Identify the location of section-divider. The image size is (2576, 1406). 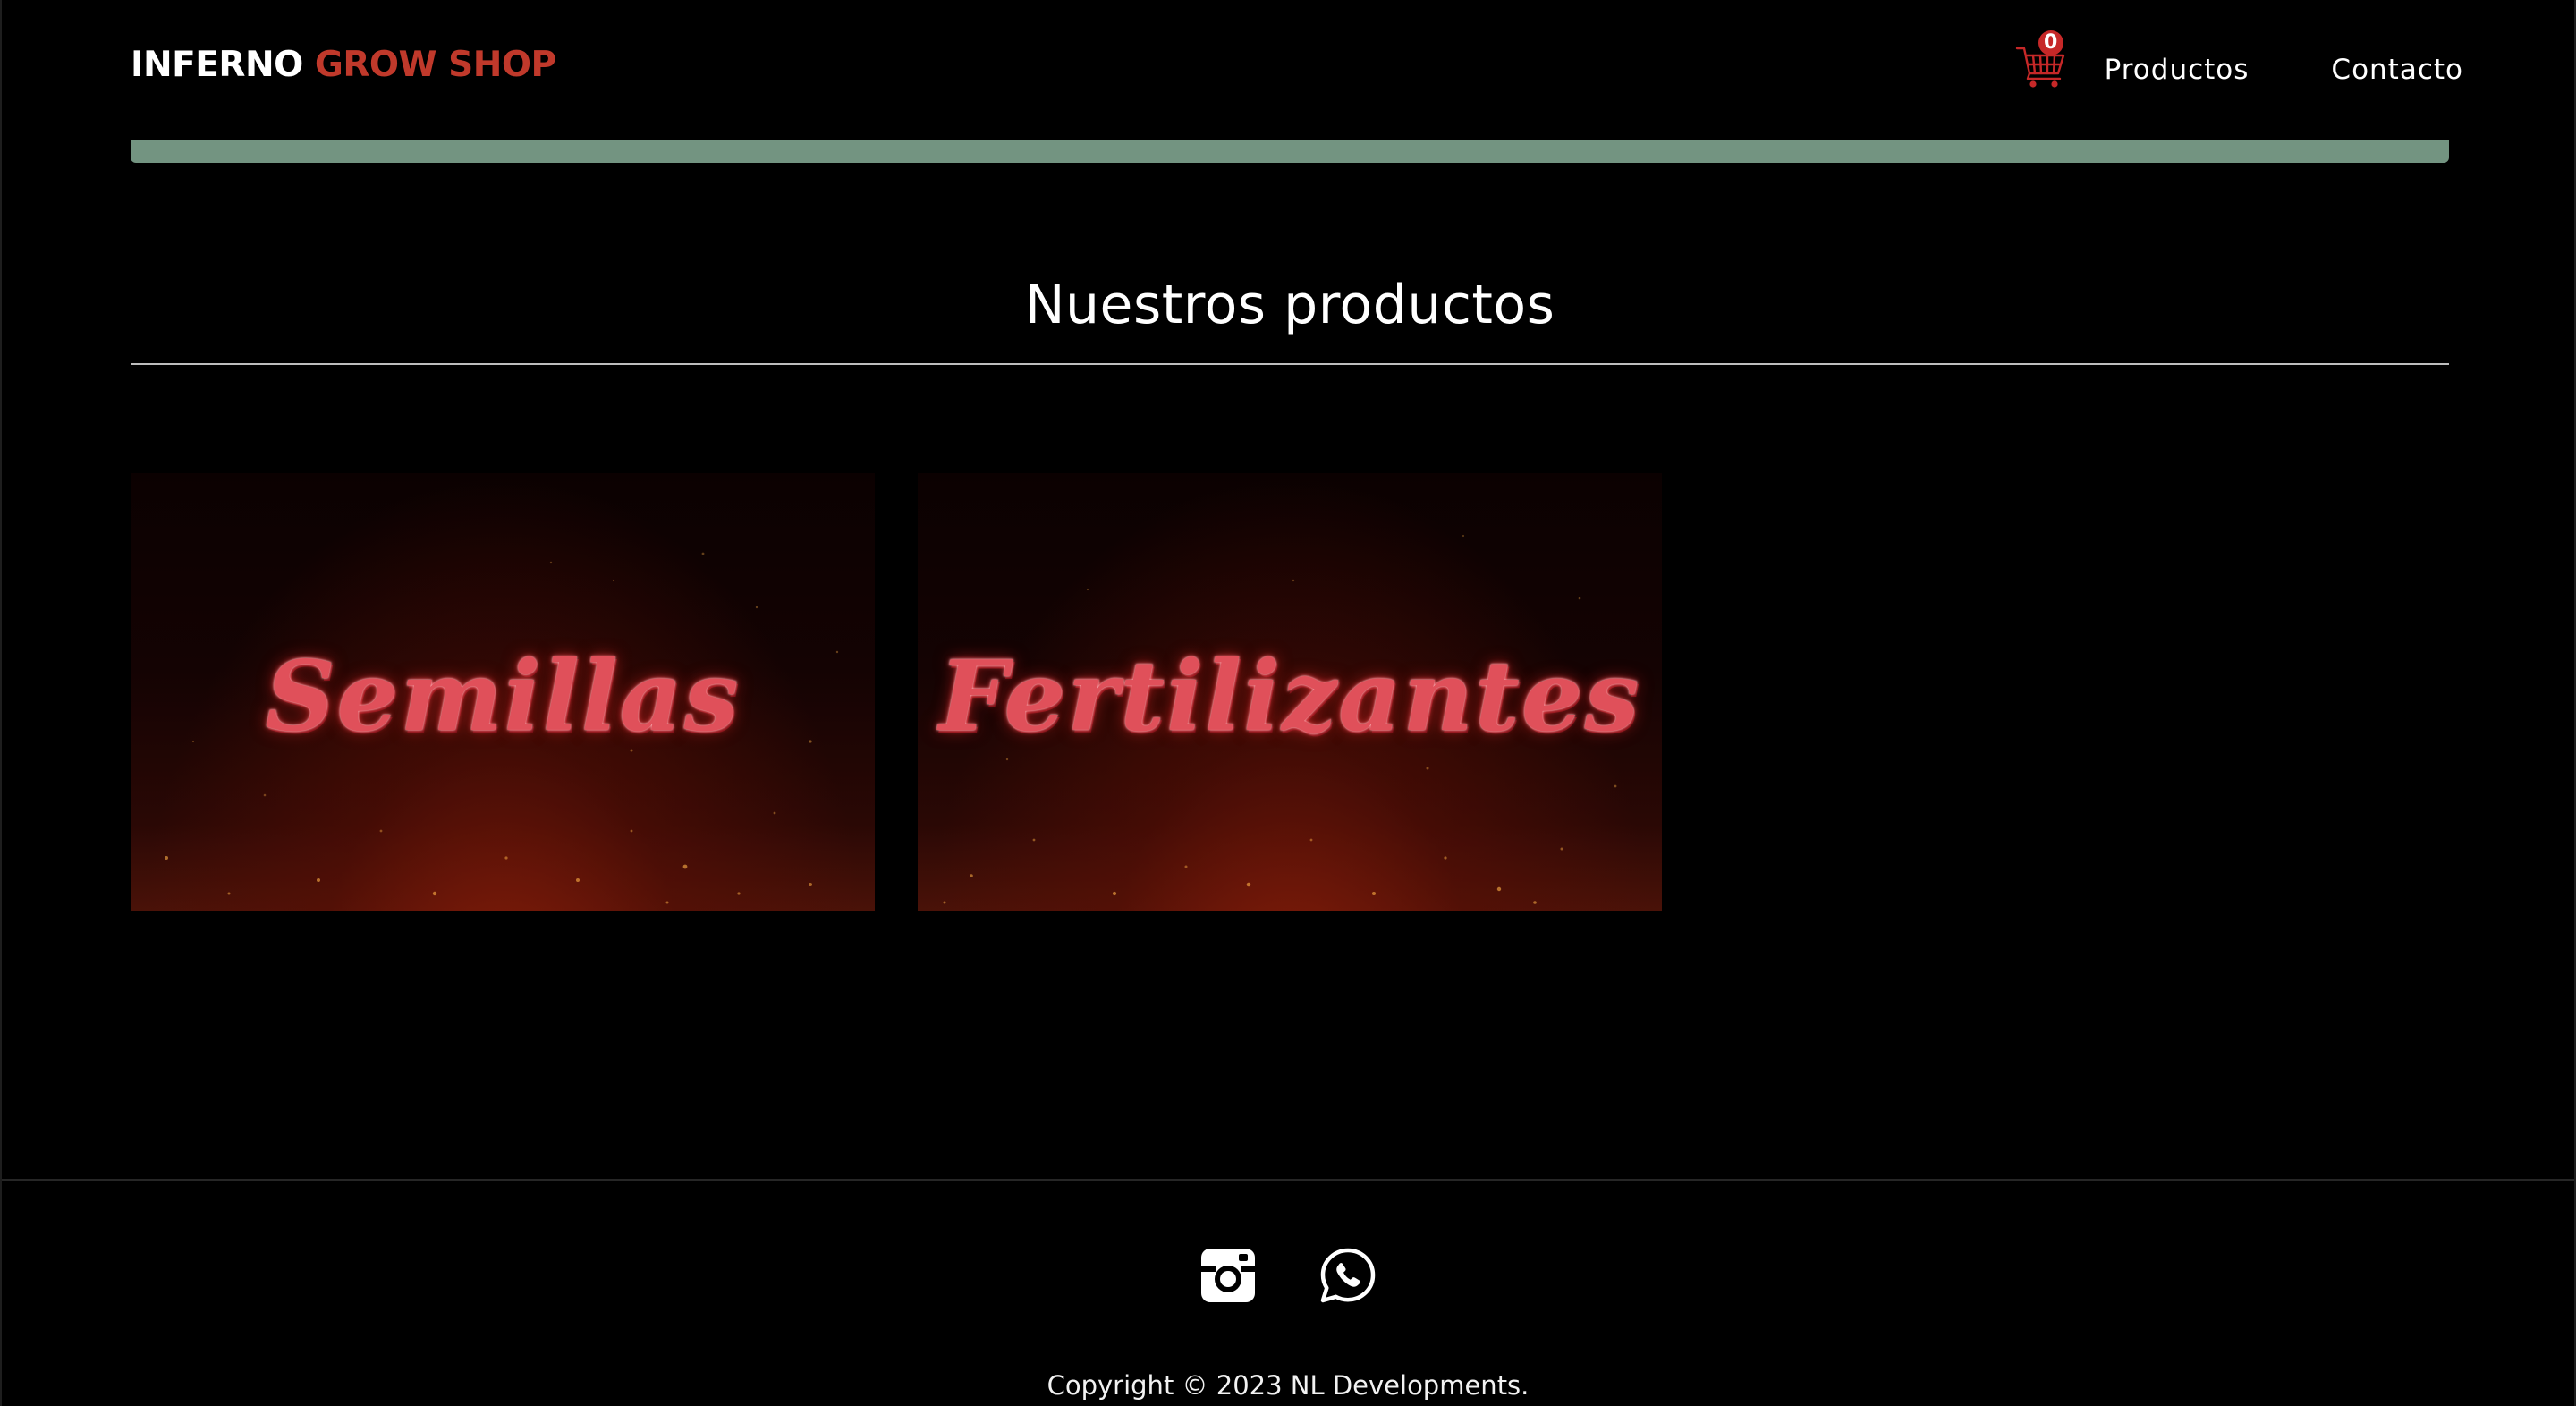
(1290, 364).